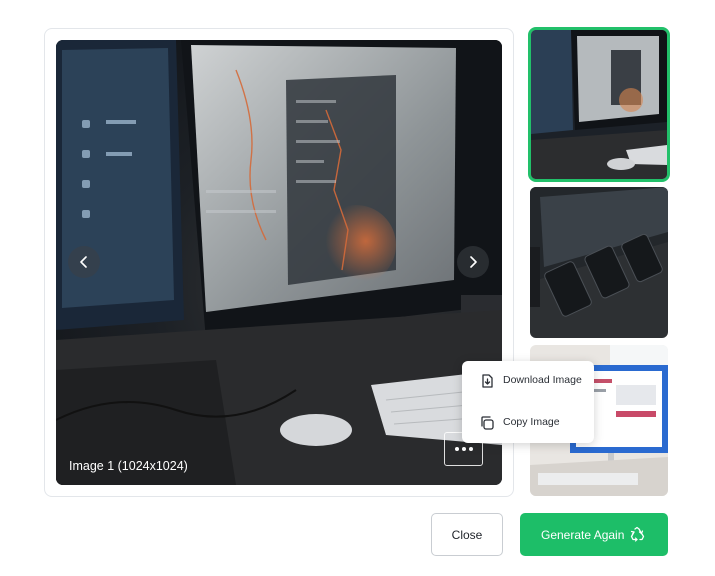 This screenshot has height=576, width=715. I want to click on copy-icon, so click(487, 423).